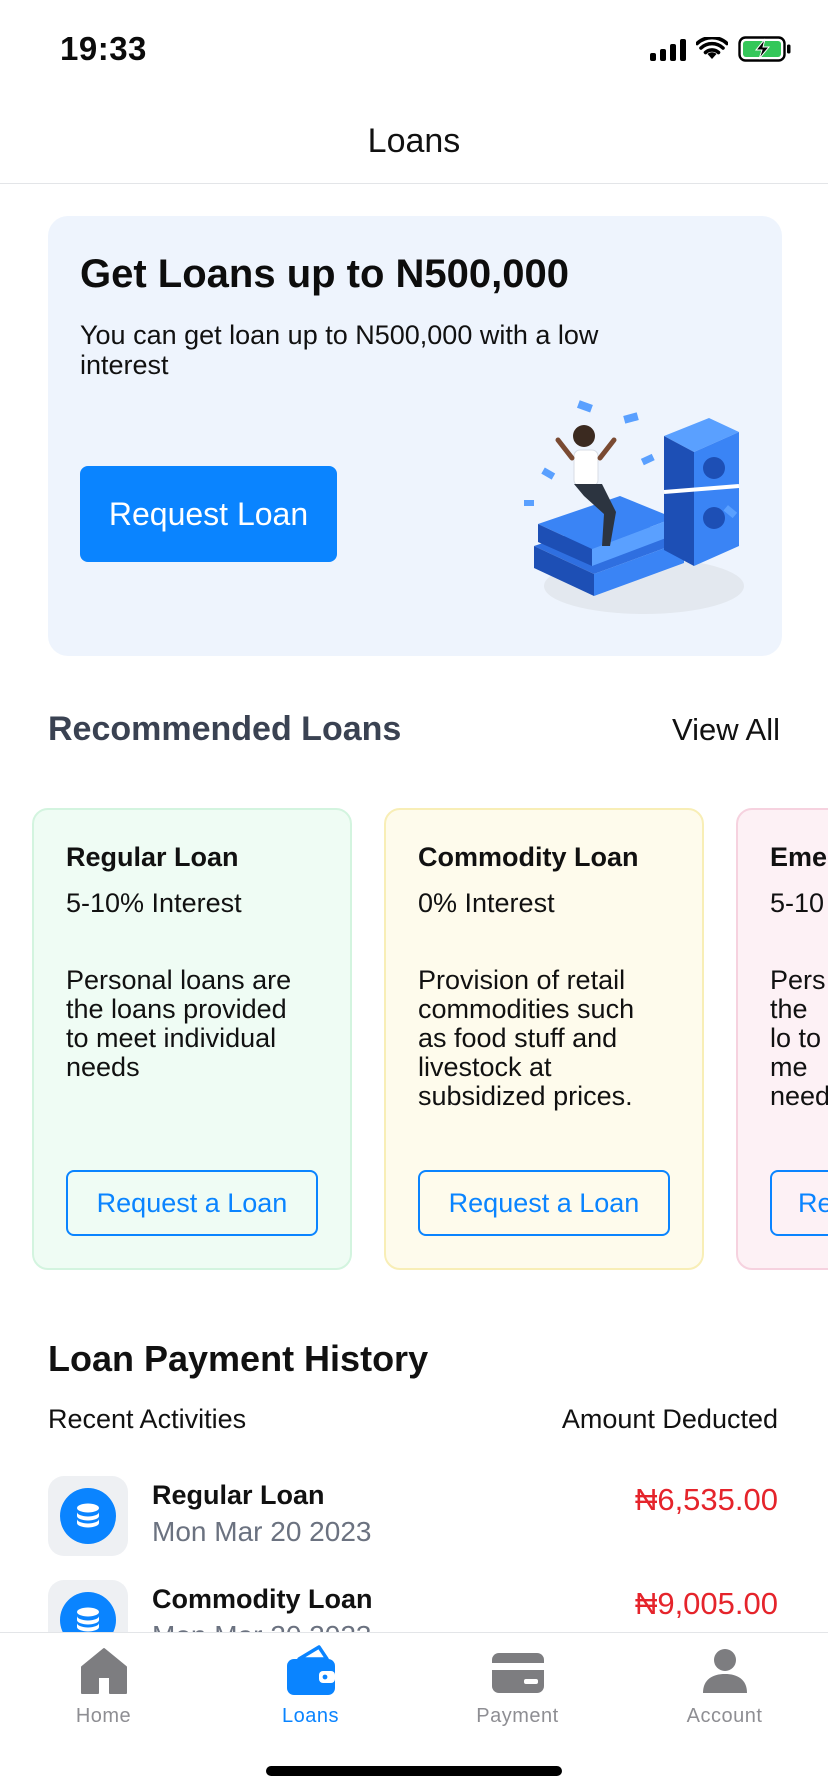 Image resolution: width=828 pixels, height=1792 pixels. Describe the element at coordinates (310, 1716) in the screenshot. I see `tab-label: Loans` at that location.